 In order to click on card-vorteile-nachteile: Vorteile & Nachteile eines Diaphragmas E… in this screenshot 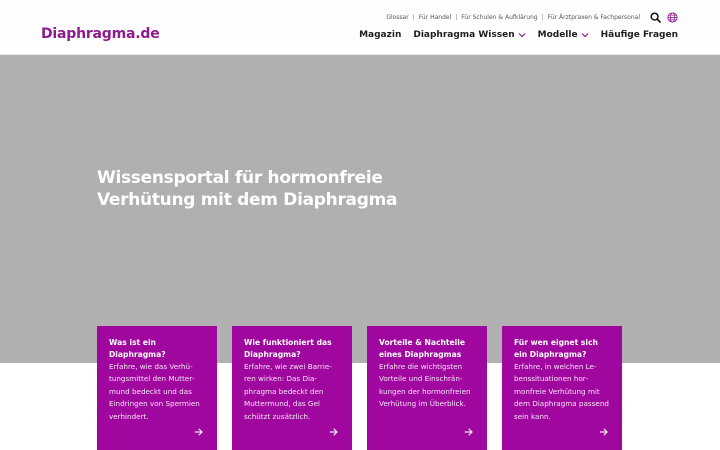, I will do `click(427, 388)`.